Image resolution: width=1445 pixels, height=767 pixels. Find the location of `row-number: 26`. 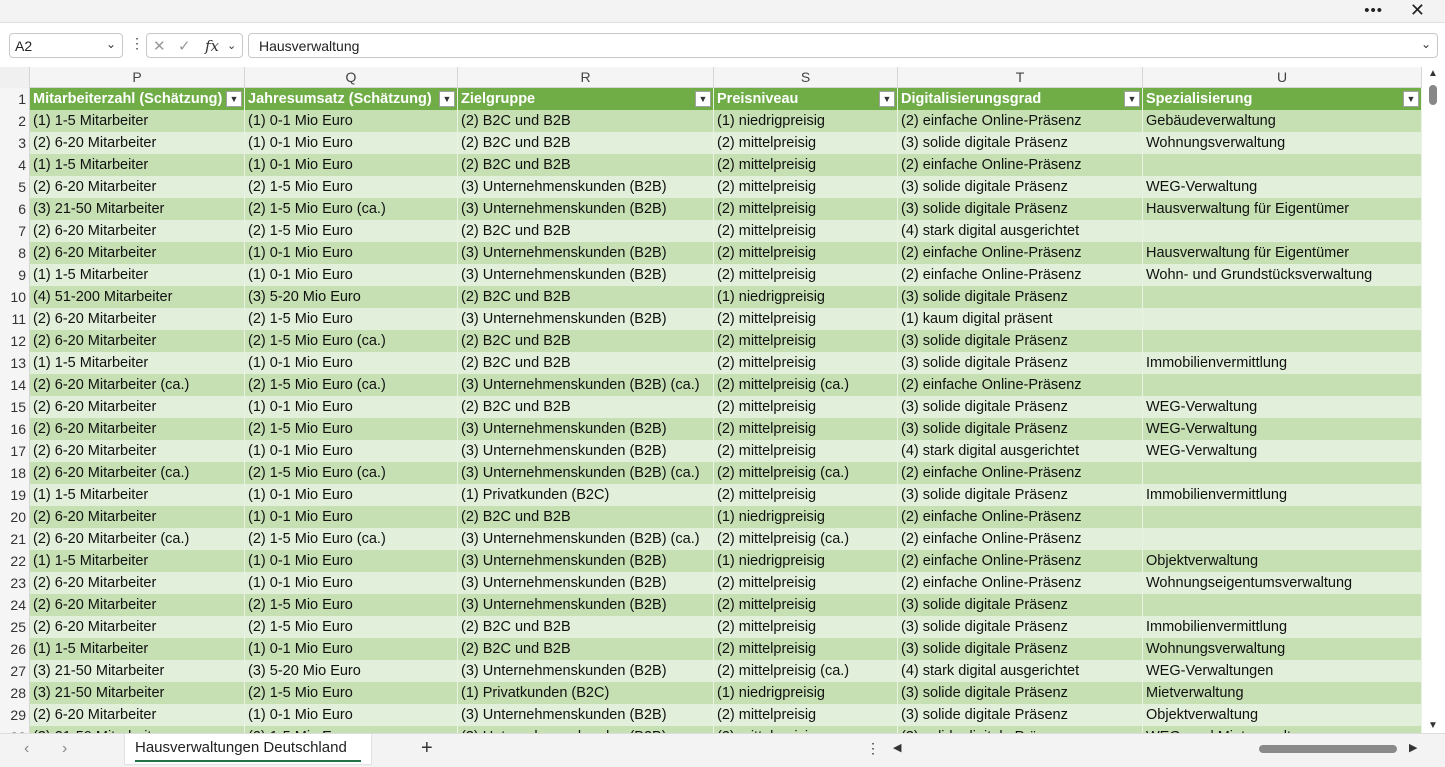

row-number: 26 is located at coordinates (15, 649).